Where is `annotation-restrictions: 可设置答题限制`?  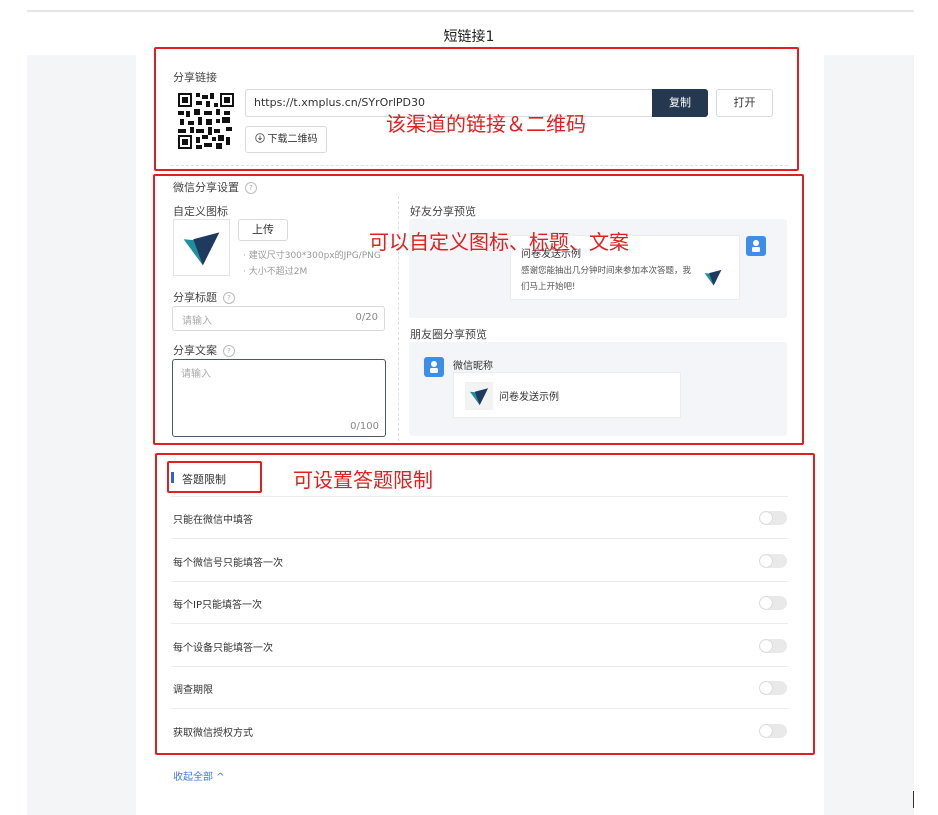 annotation-restrictions: 可设置答题限制 is located at coordinates (363, 480).